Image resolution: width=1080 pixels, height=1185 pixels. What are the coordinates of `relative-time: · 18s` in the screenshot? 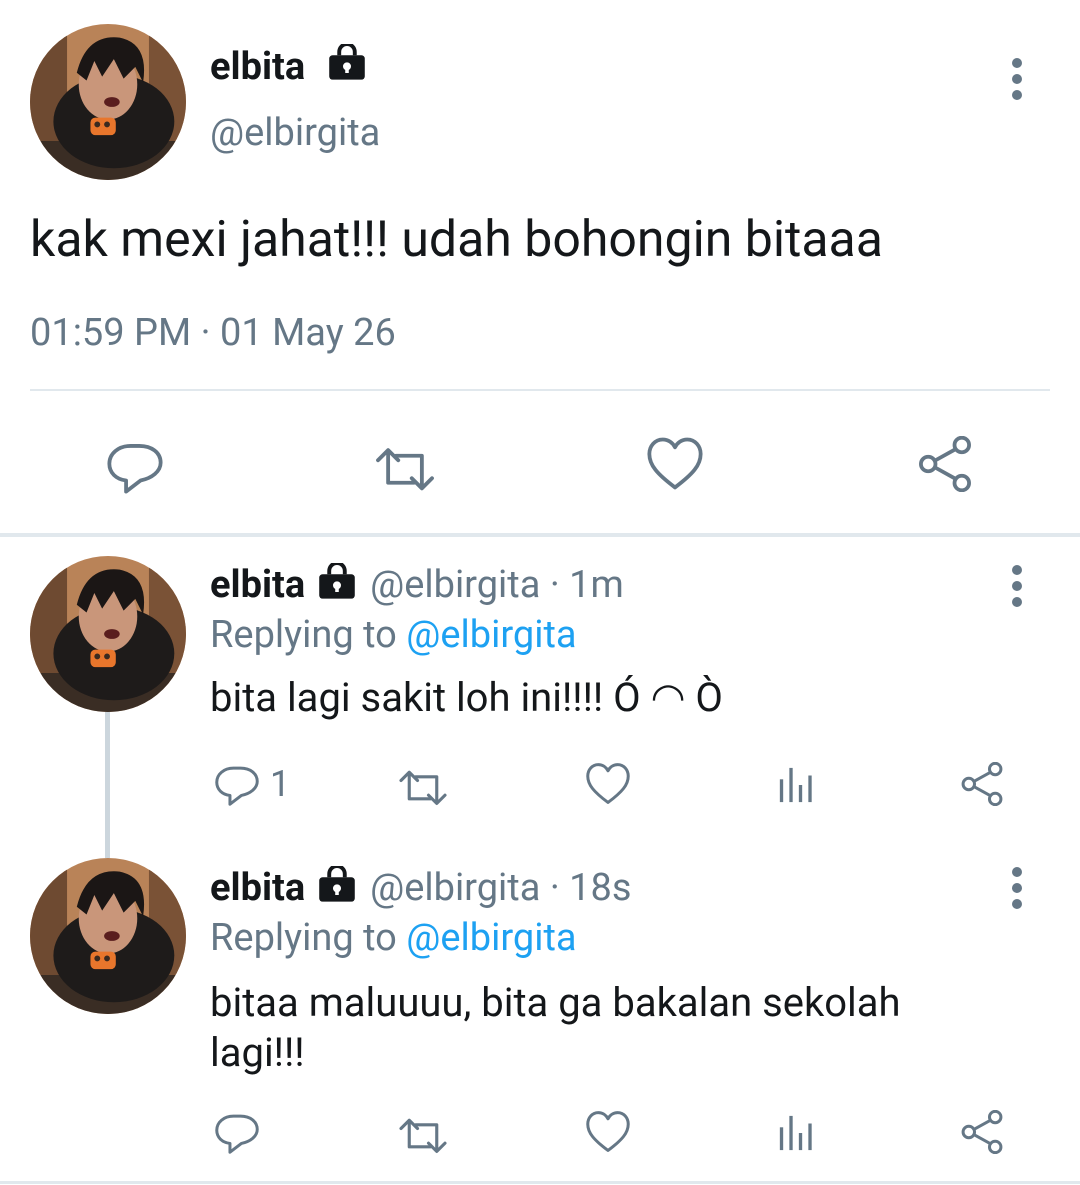 It's located at (586, 888).